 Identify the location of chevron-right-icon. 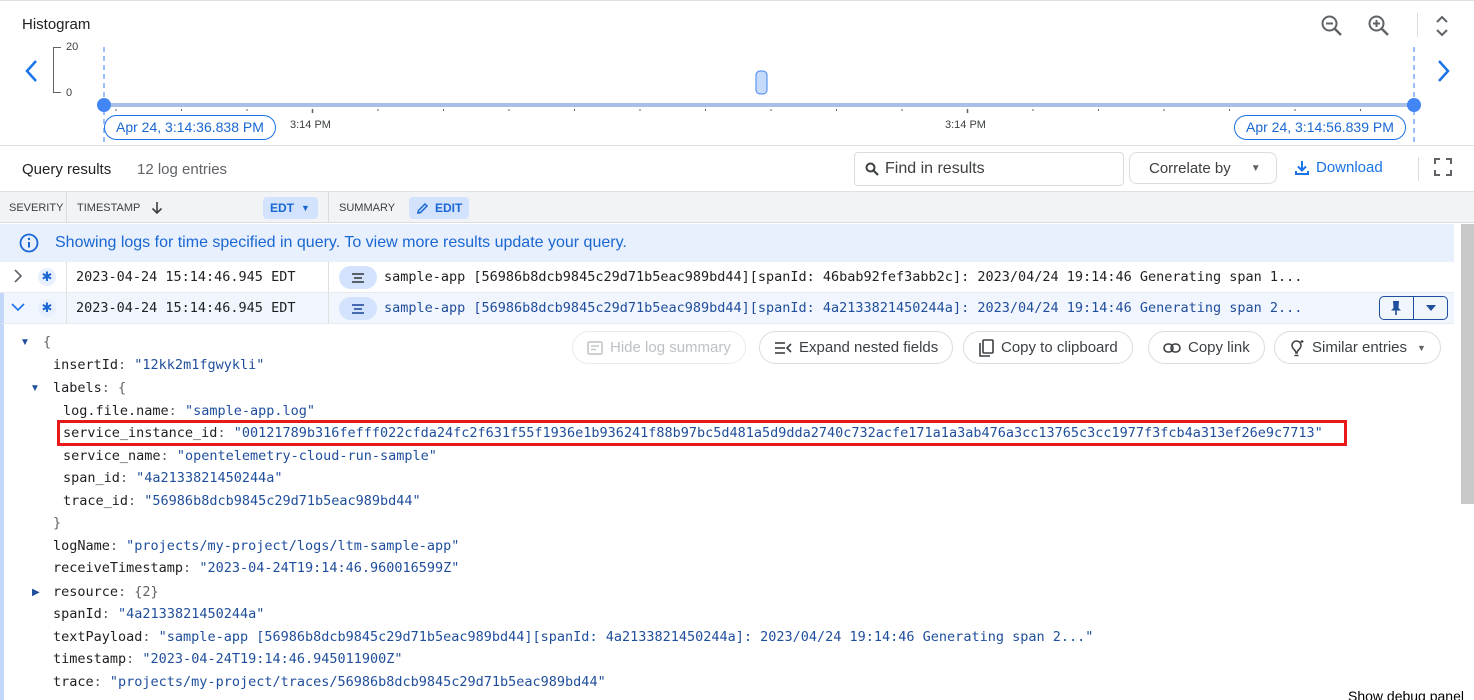
(18, 276).